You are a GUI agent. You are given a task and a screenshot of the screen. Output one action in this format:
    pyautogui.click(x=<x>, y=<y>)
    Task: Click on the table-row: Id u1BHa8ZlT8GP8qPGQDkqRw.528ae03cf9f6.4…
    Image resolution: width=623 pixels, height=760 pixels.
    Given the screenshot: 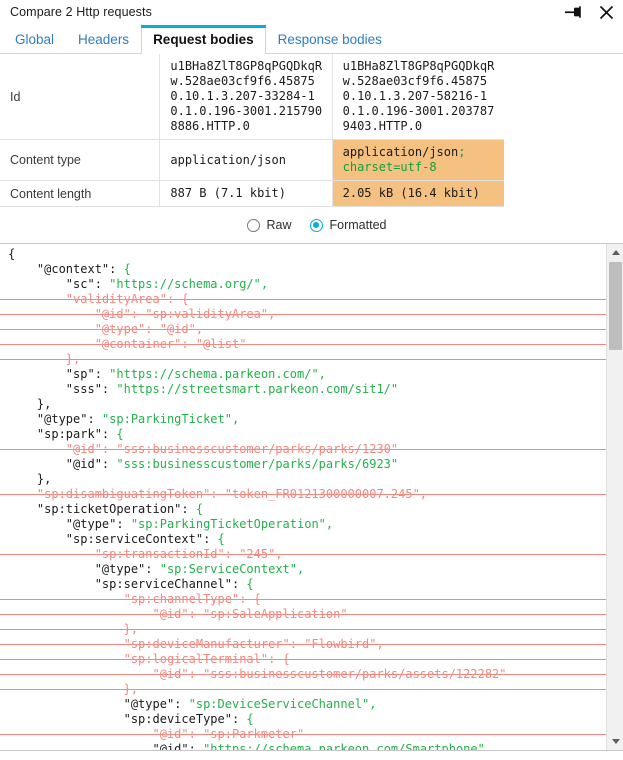 What is the action you would take?
    pyautogui.click(x=311, y=97)
    